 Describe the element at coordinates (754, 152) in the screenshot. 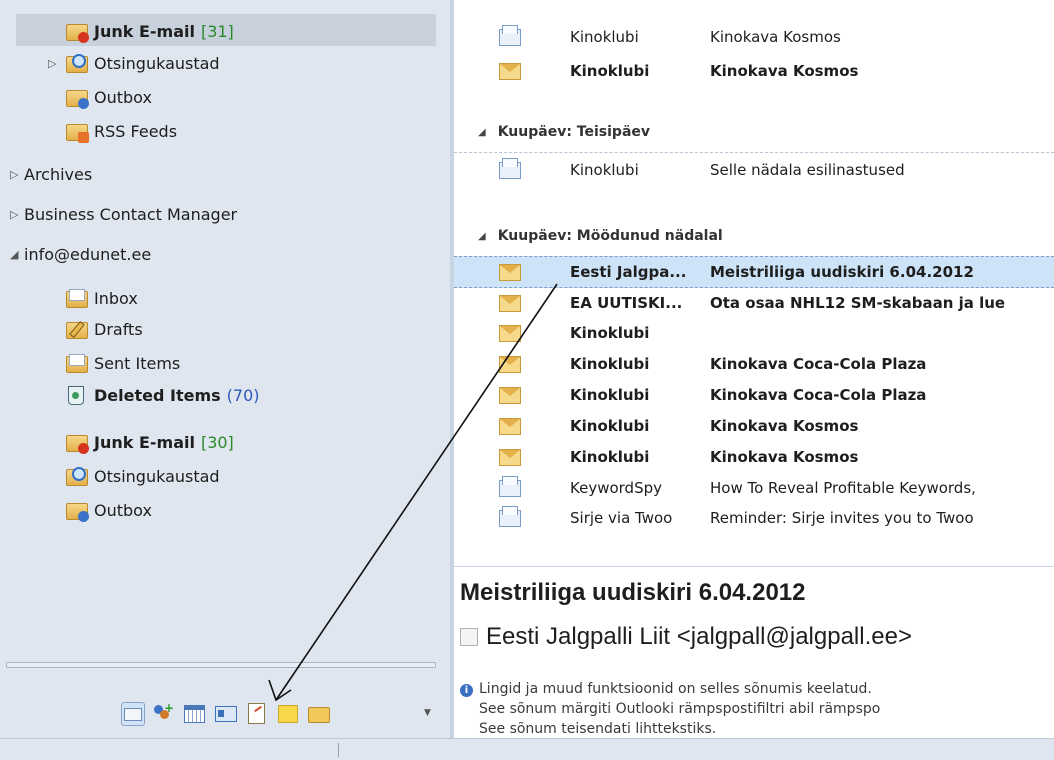

I see `group-divider` at that location.